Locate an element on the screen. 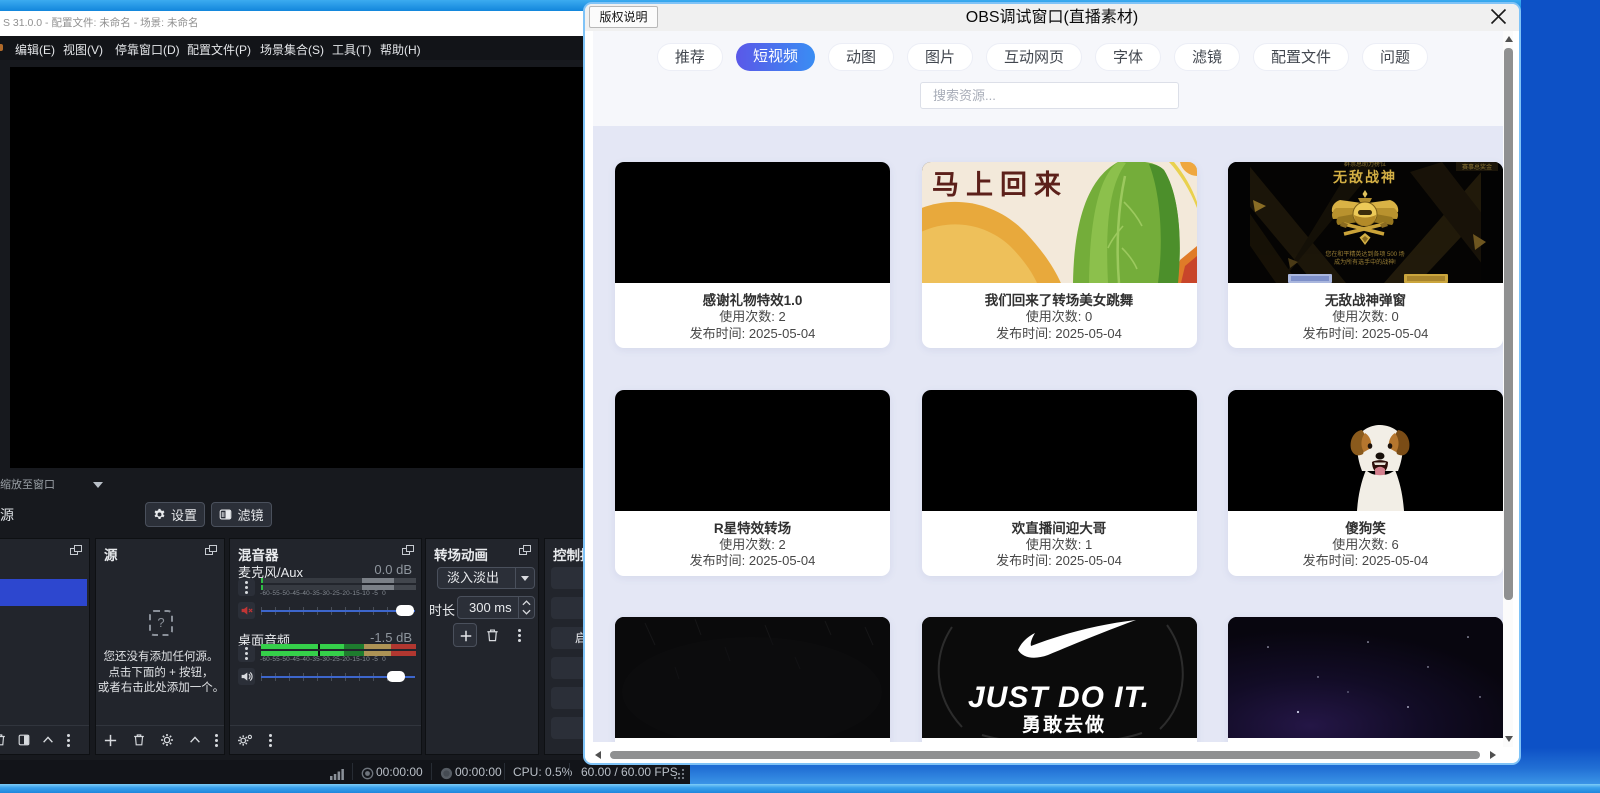 The width and height of the screenshot is (1600, 793). svg-text: 无敌战神 is located at coordinates (1364, 177).